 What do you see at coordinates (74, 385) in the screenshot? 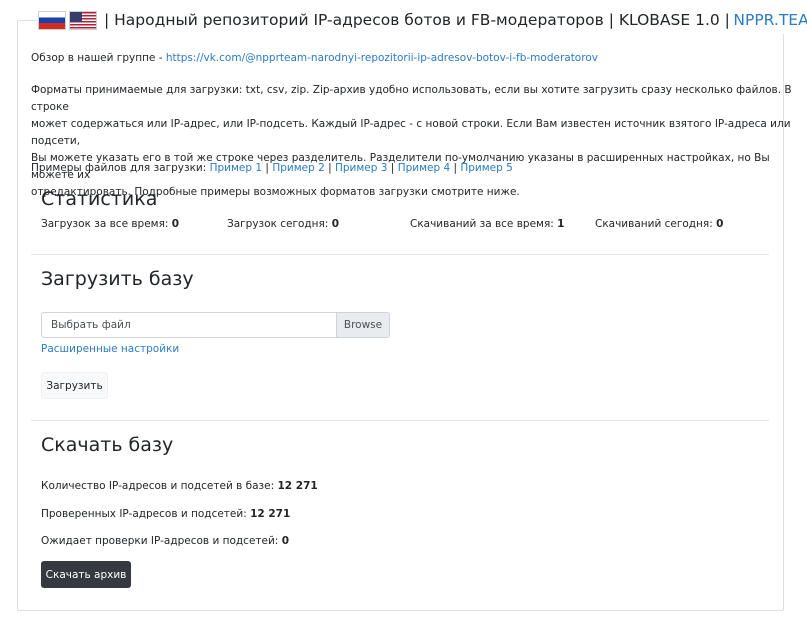
I see `upload-button: Загрузить` at bounding box center [74, 385].